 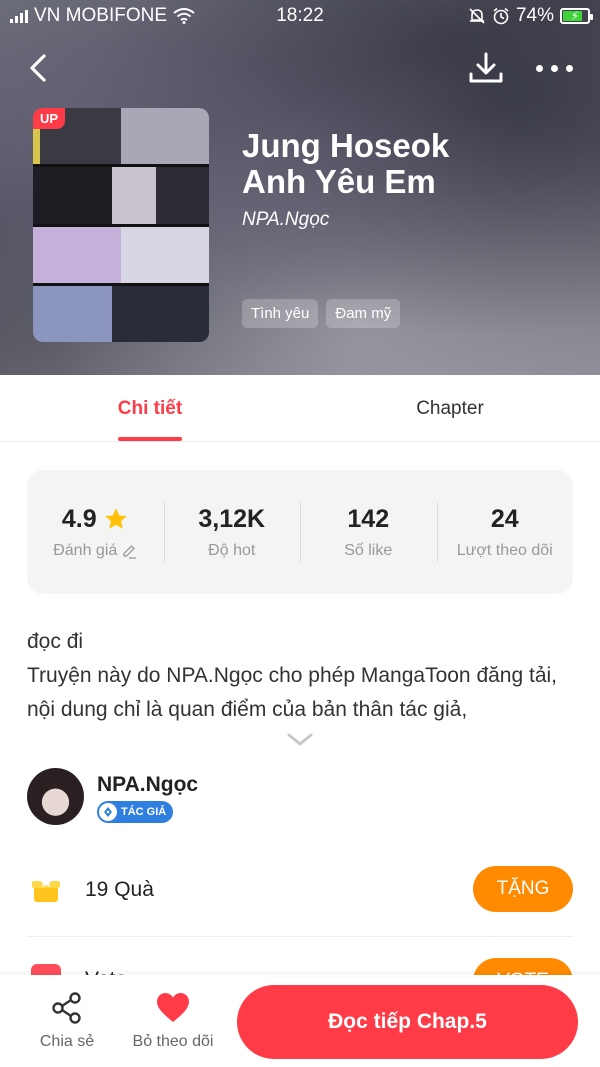 I want to click on bottom-action-bar: Chia sẻ Bỏ theo dõi Đọc tiếp Chap.5, so click(x=300, y=1021).